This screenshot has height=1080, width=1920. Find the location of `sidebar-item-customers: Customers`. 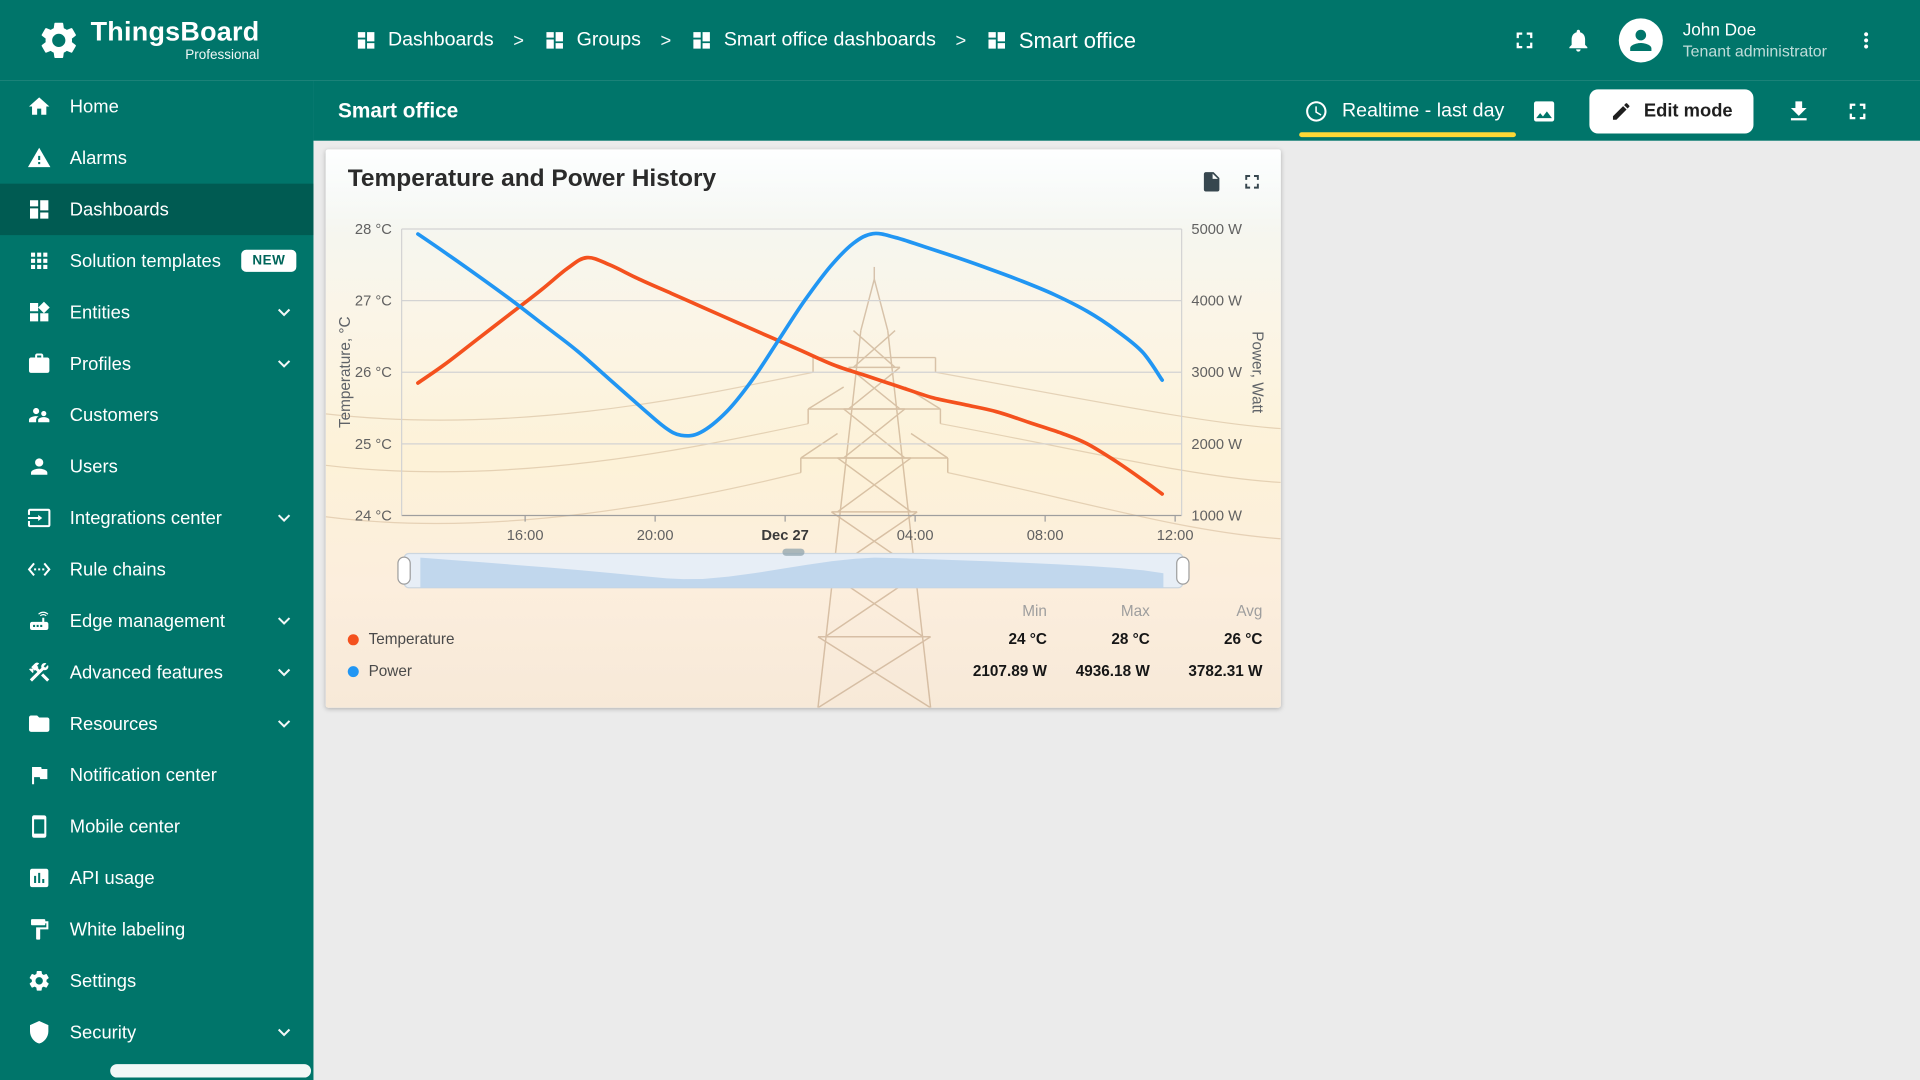

sidebar-item-customers: Customers is located at coordinates (156, 414).